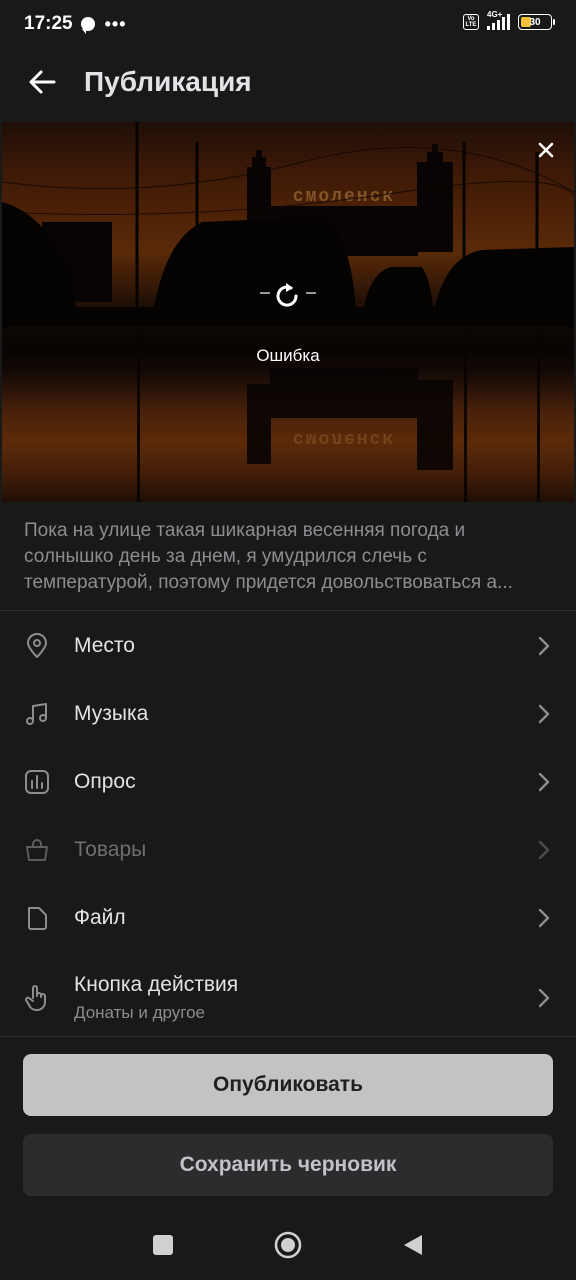 The image size is (576, 1280). I want to click on battery-icon: 30, so click(536, 22).